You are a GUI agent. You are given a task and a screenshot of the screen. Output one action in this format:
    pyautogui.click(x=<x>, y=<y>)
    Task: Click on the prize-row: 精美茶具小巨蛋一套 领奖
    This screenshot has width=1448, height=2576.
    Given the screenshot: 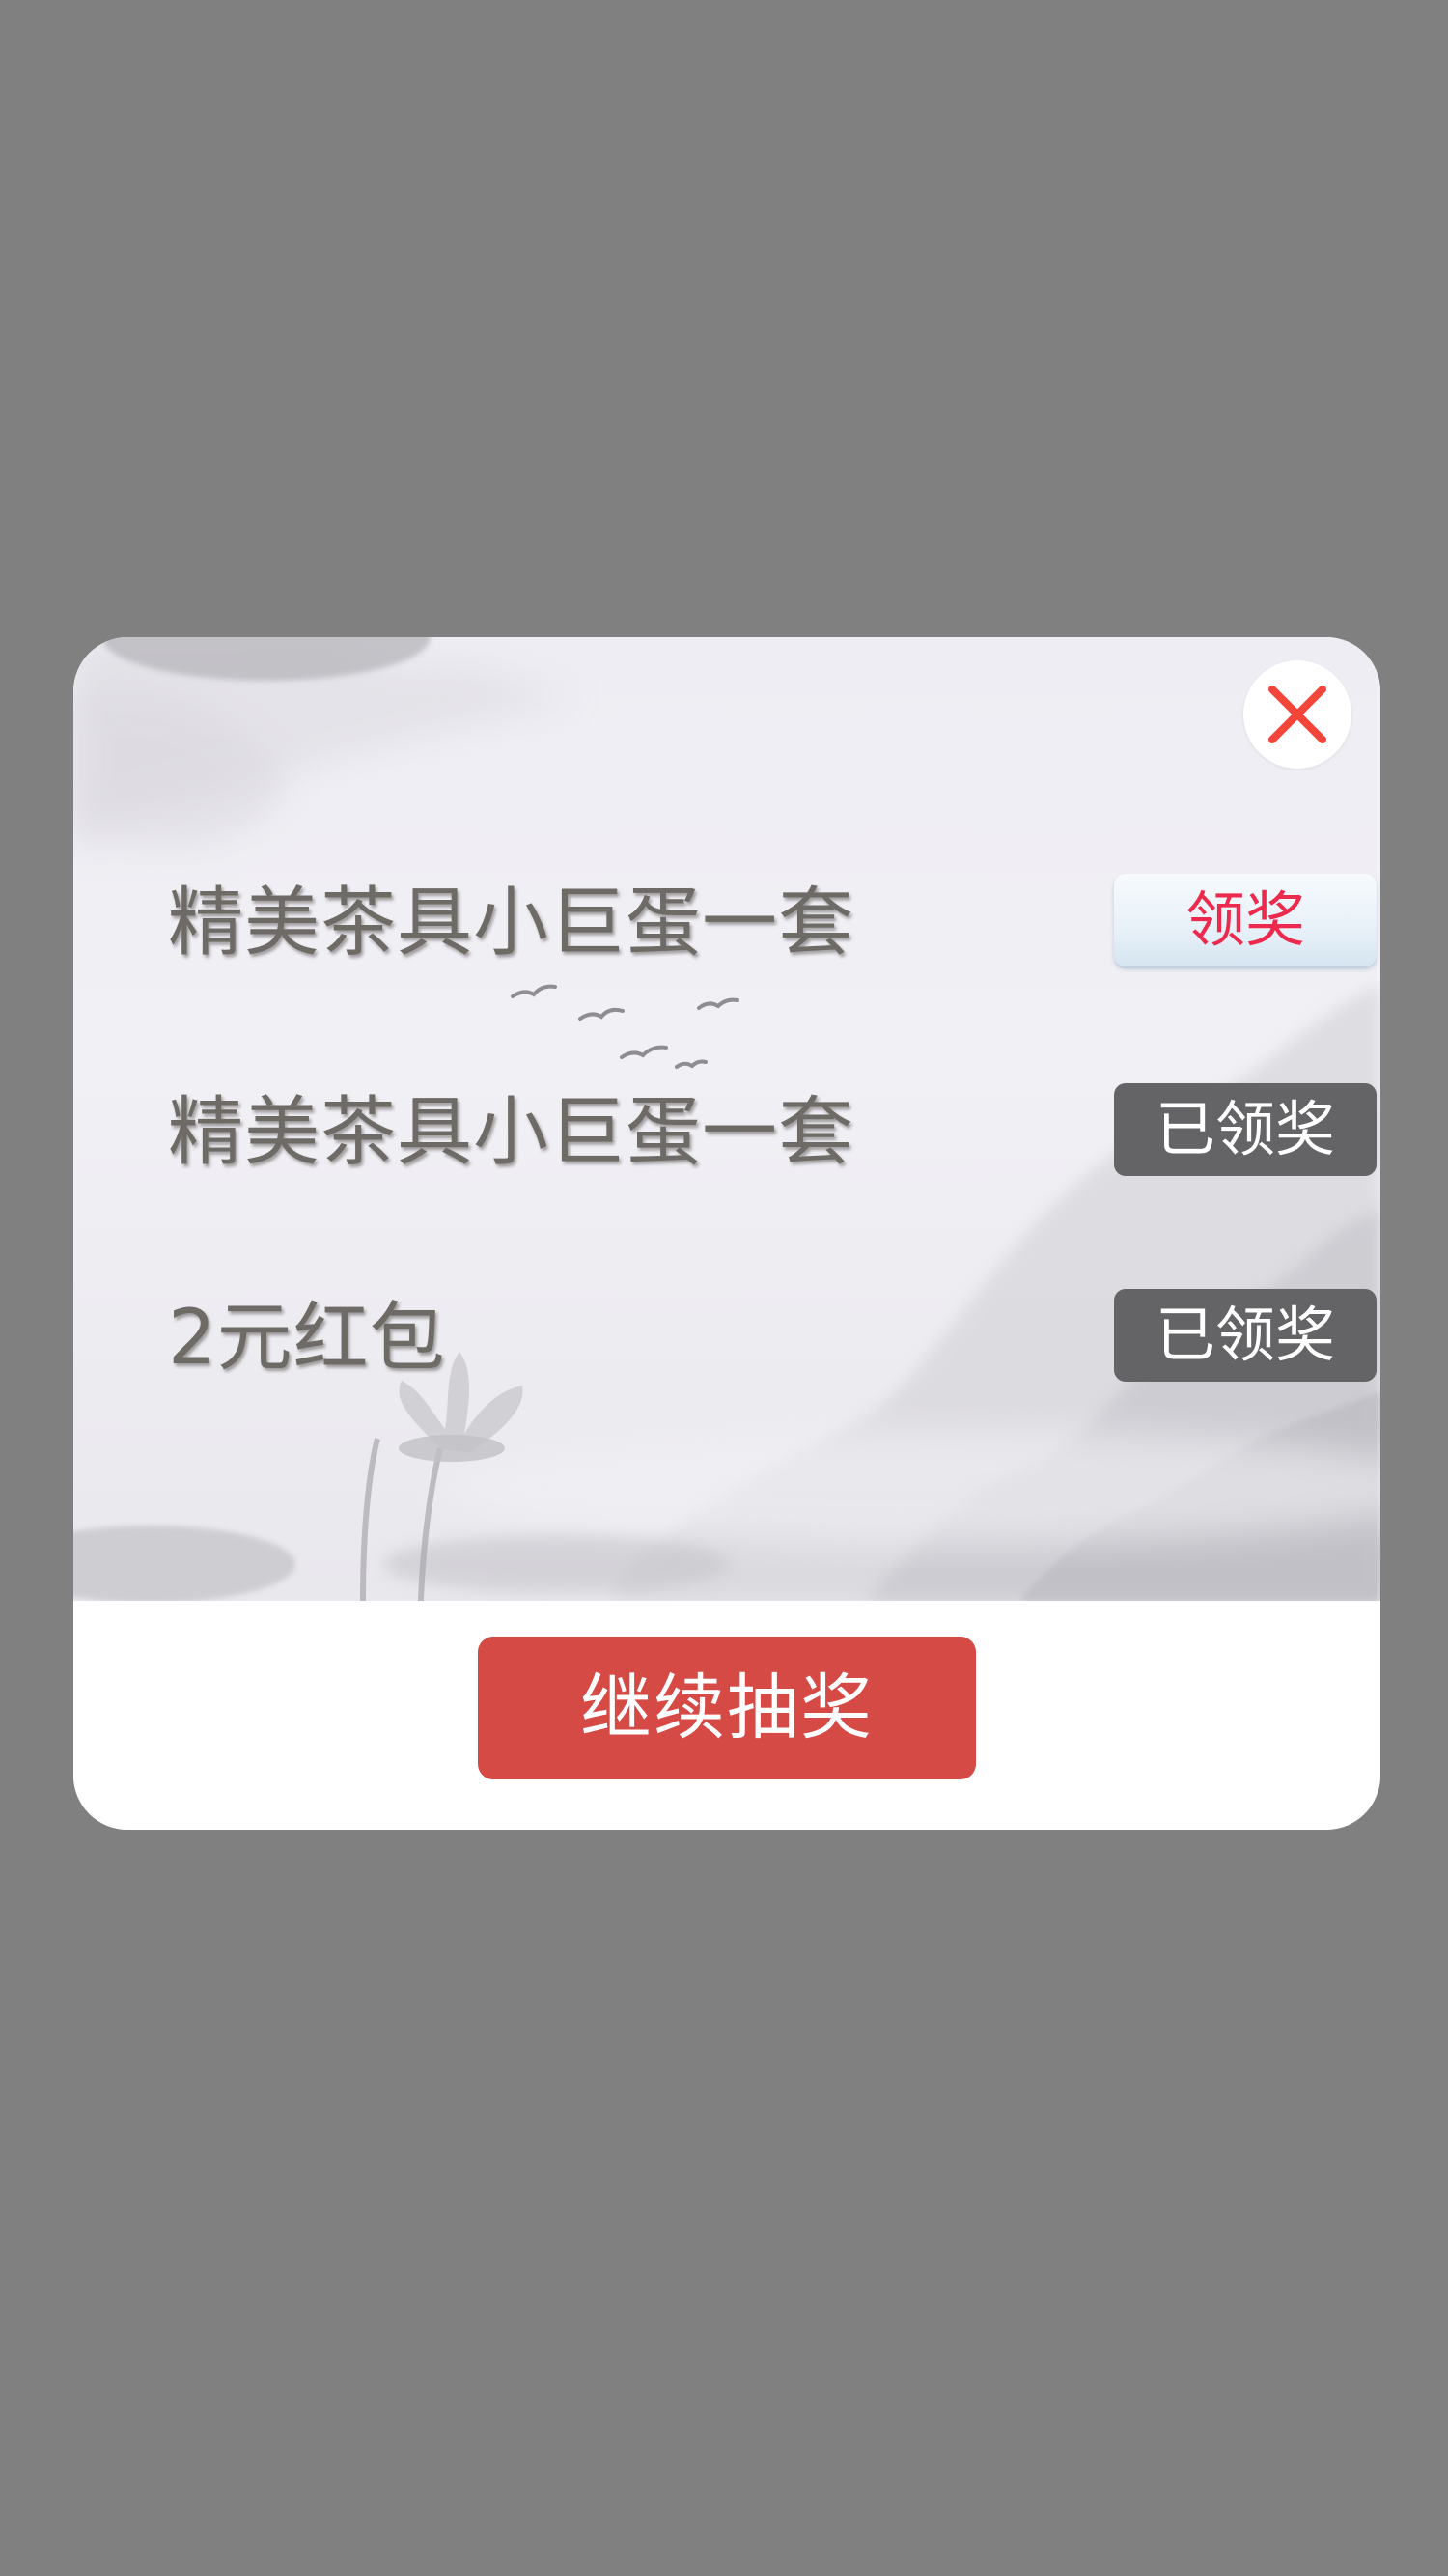 What is the action you would take?
    pyautogui.click(x=773, y=922)
    